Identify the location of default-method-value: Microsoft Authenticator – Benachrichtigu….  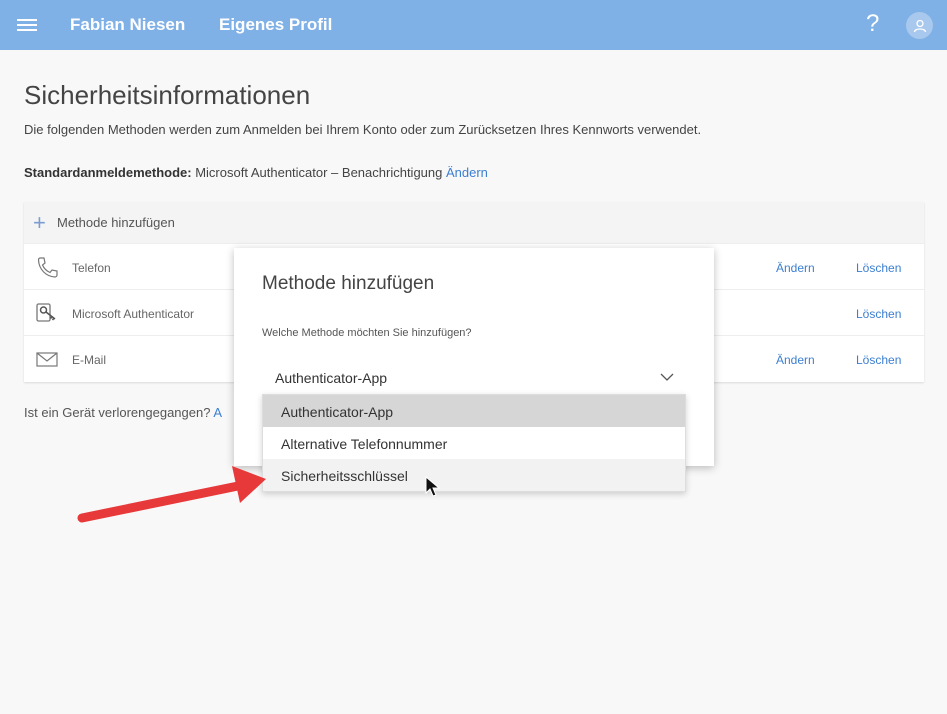
(319, 172).